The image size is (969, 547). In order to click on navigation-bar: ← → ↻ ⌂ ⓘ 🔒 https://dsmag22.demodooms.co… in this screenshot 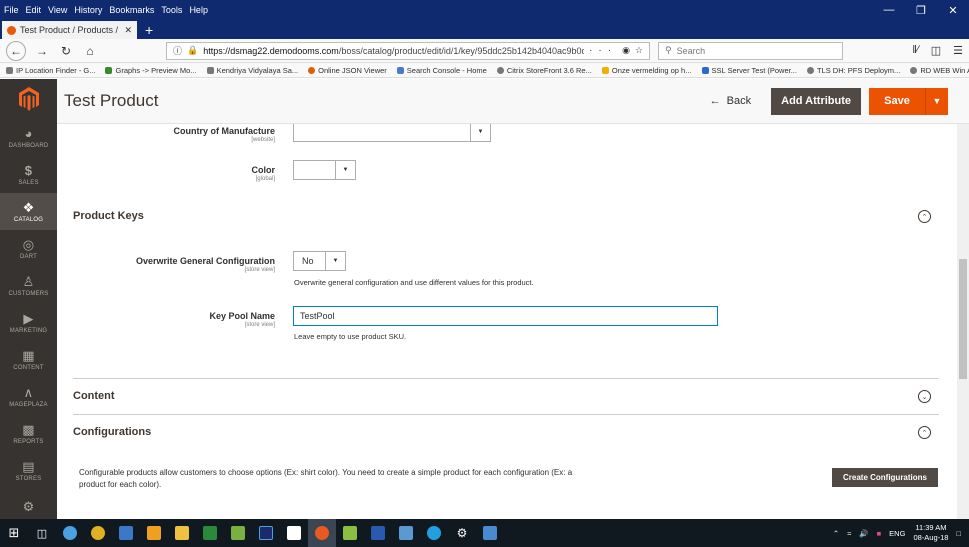, I will do `click(484, 51)`.